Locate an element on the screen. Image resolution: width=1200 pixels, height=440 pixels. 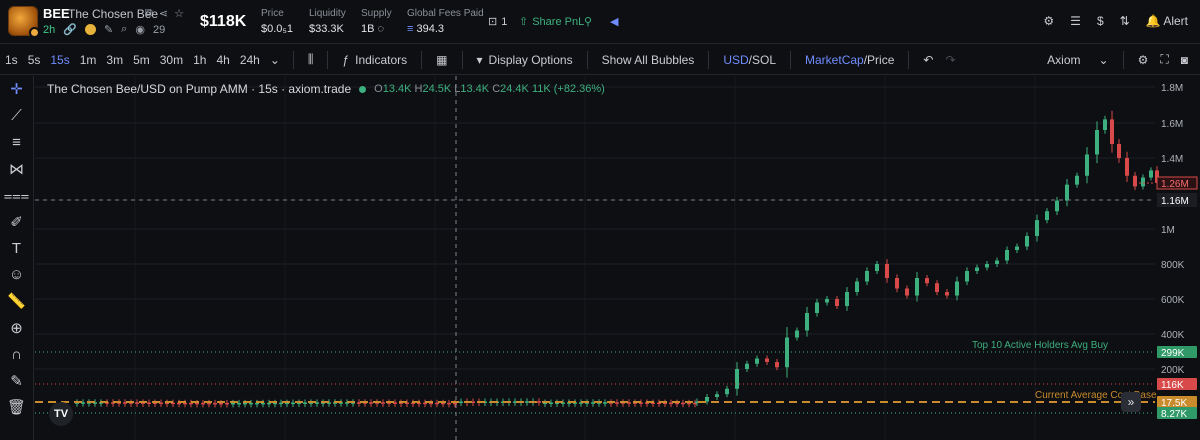
price-line-value: 299K is located at coordinates (1173, 353).